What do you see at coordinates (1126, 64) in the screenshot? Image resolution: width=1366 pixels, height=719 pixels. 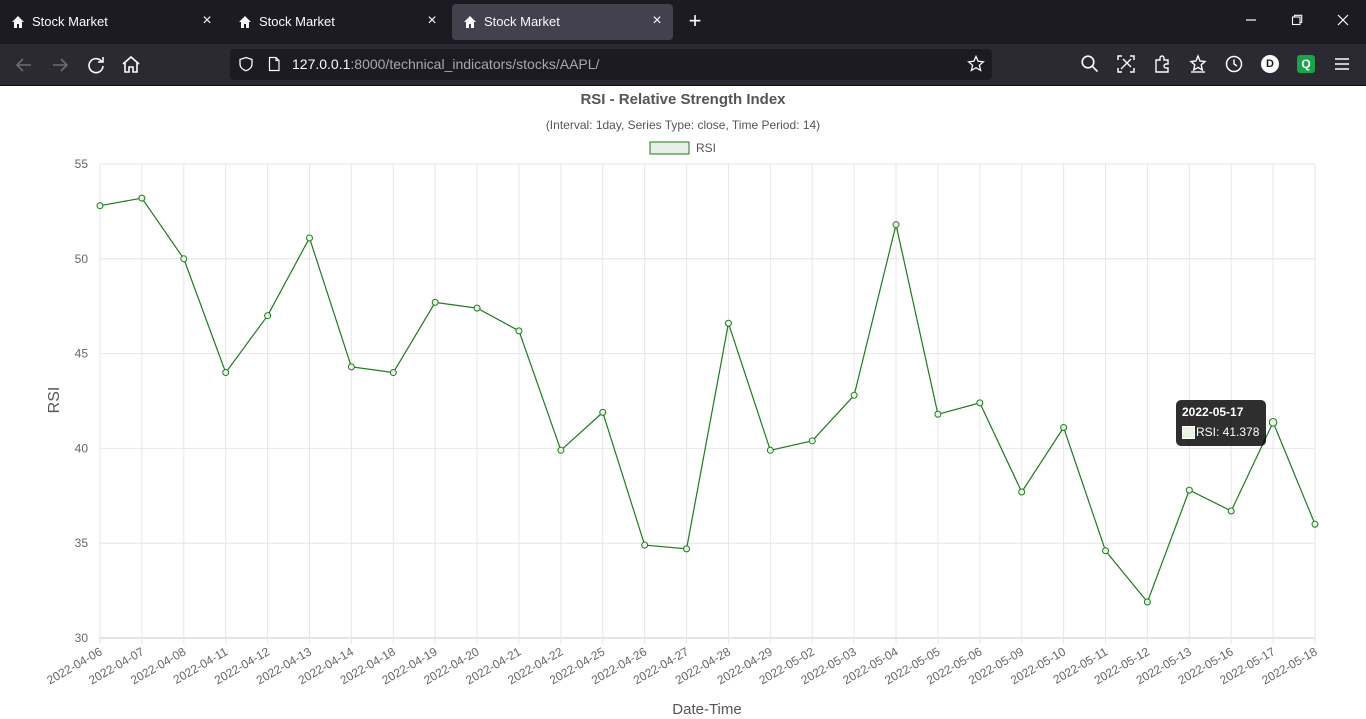 I see `screenshot-icon` at bounding box center [1126, 64].